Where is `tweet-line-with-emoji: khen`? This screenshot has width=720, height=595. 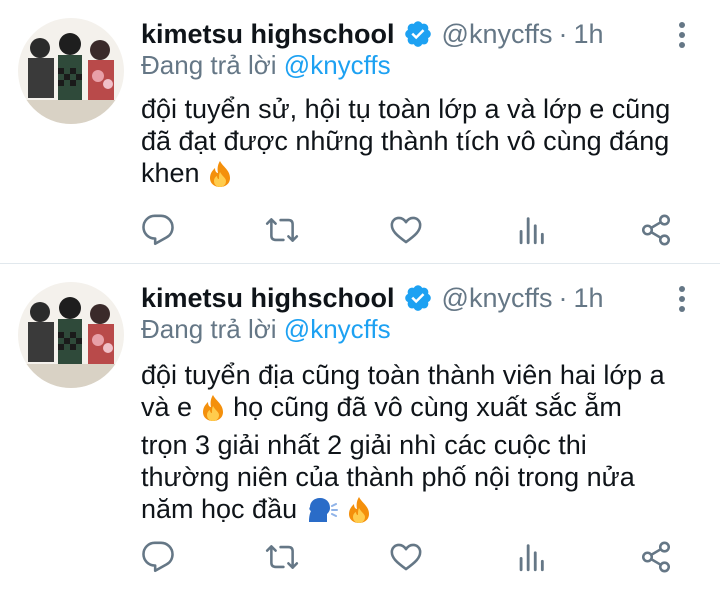 tweet-line-with-emoji: khen is located at coordinates (421, 176).